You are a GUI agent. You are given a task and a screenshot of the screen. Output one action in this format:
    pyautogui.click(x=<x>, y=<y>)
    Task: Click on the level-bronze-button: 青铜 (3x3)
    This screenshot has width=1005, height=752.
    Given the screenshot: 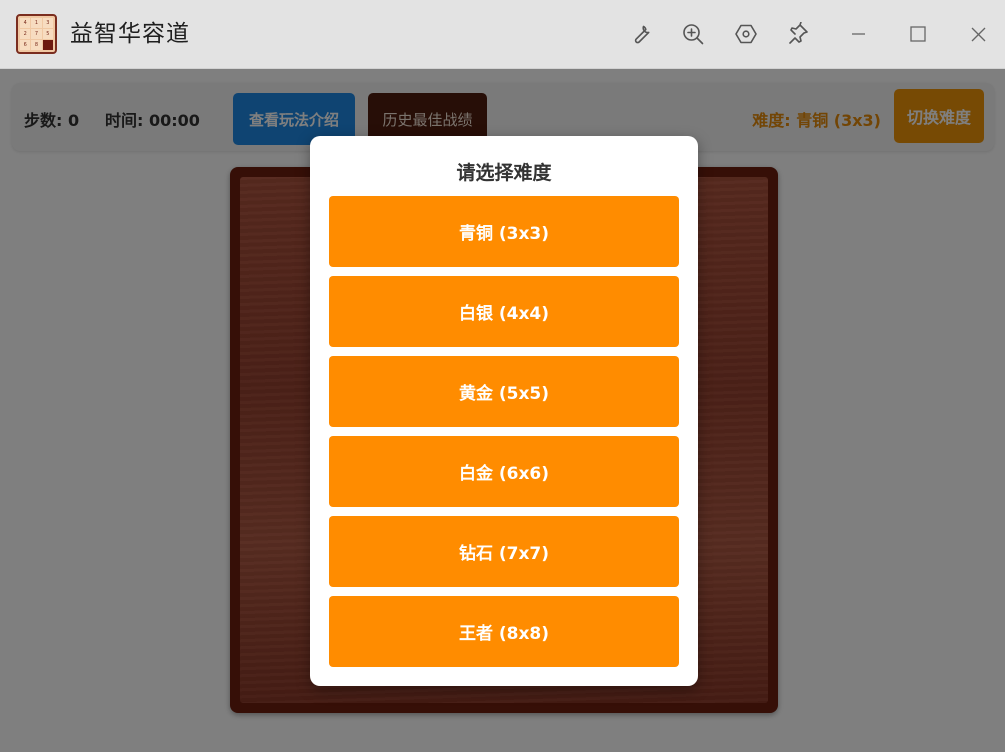 What is the action you would take?
    pyautogui.click(x=504, y=231)
    